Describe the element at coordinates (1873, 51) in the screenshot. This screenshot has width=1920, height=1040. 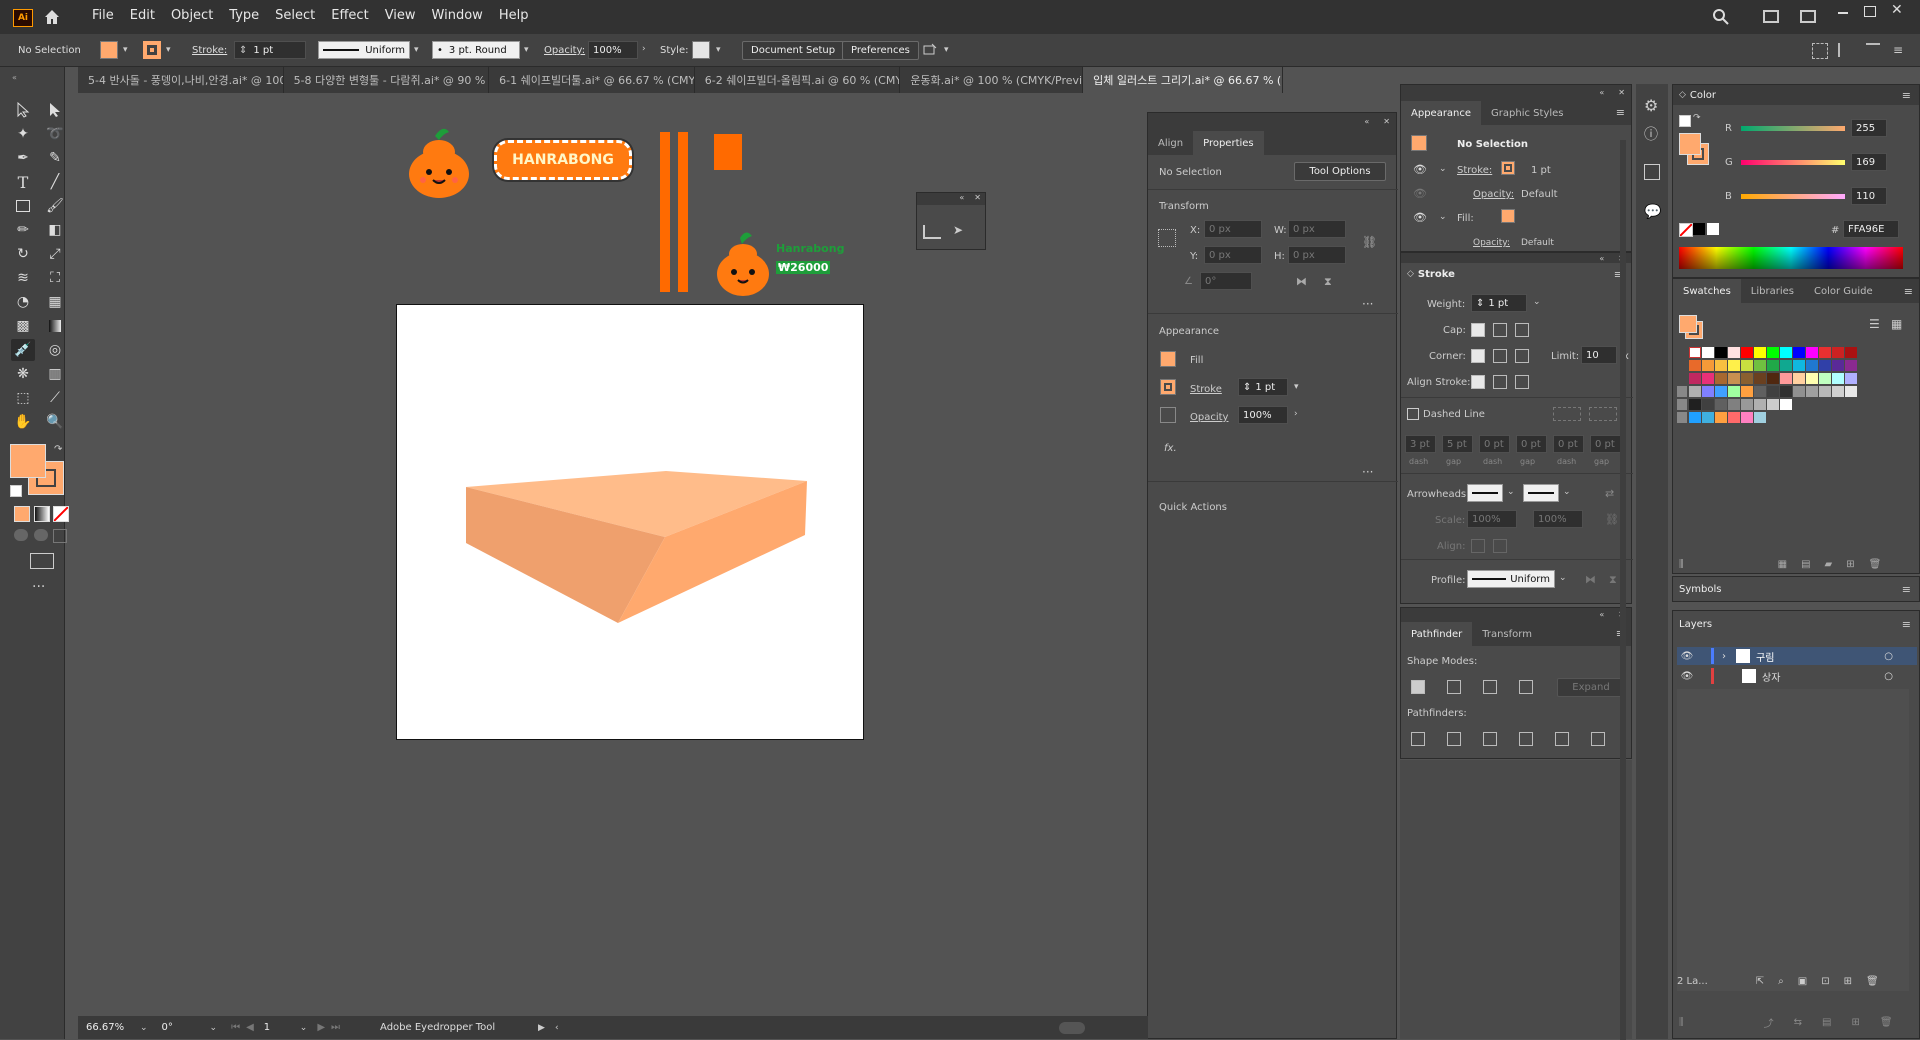
I see `align-menu-icon` at that location.